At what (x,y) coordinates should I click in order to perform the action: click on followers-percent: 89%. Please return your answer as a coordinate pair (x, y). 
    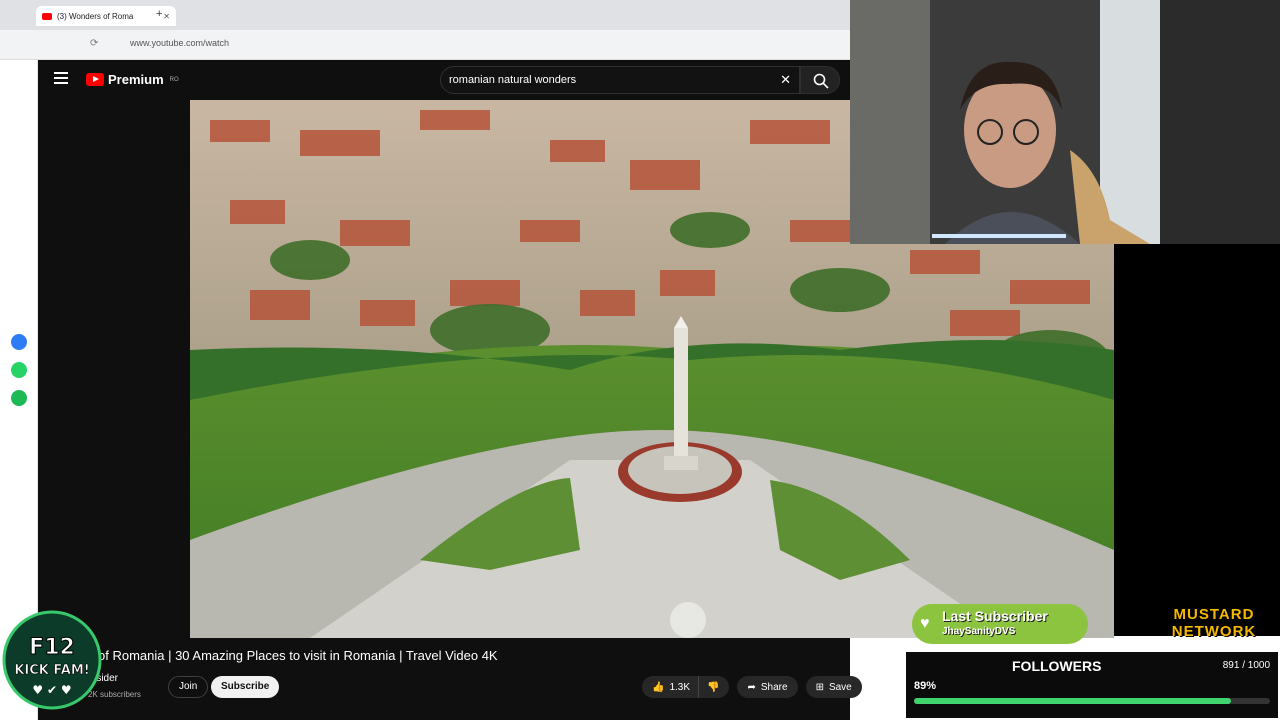
    Looking at the image, I should click on (925, 686).